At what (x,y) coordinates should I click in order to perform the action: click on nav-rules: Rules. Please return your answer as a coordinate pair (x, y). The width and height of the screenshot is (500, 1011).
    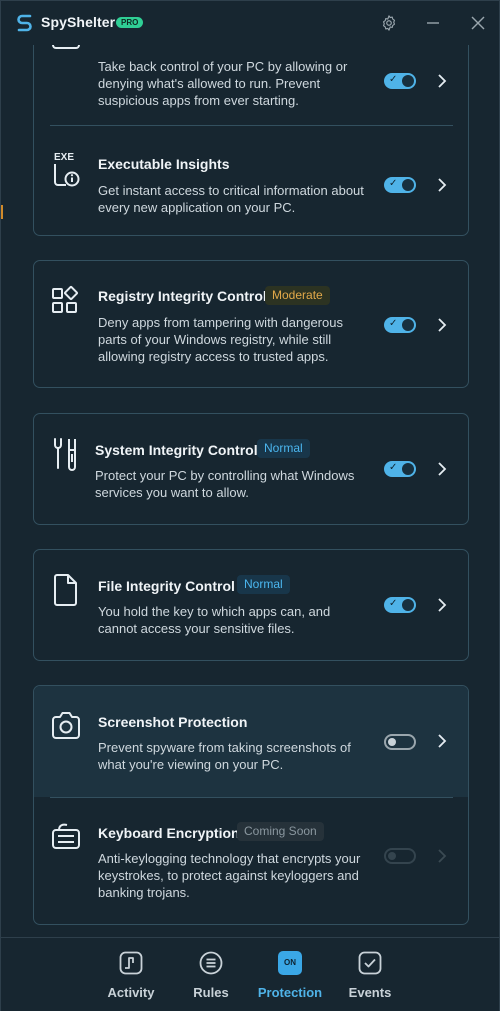
    Looking at the image, I should click on (211, 974).